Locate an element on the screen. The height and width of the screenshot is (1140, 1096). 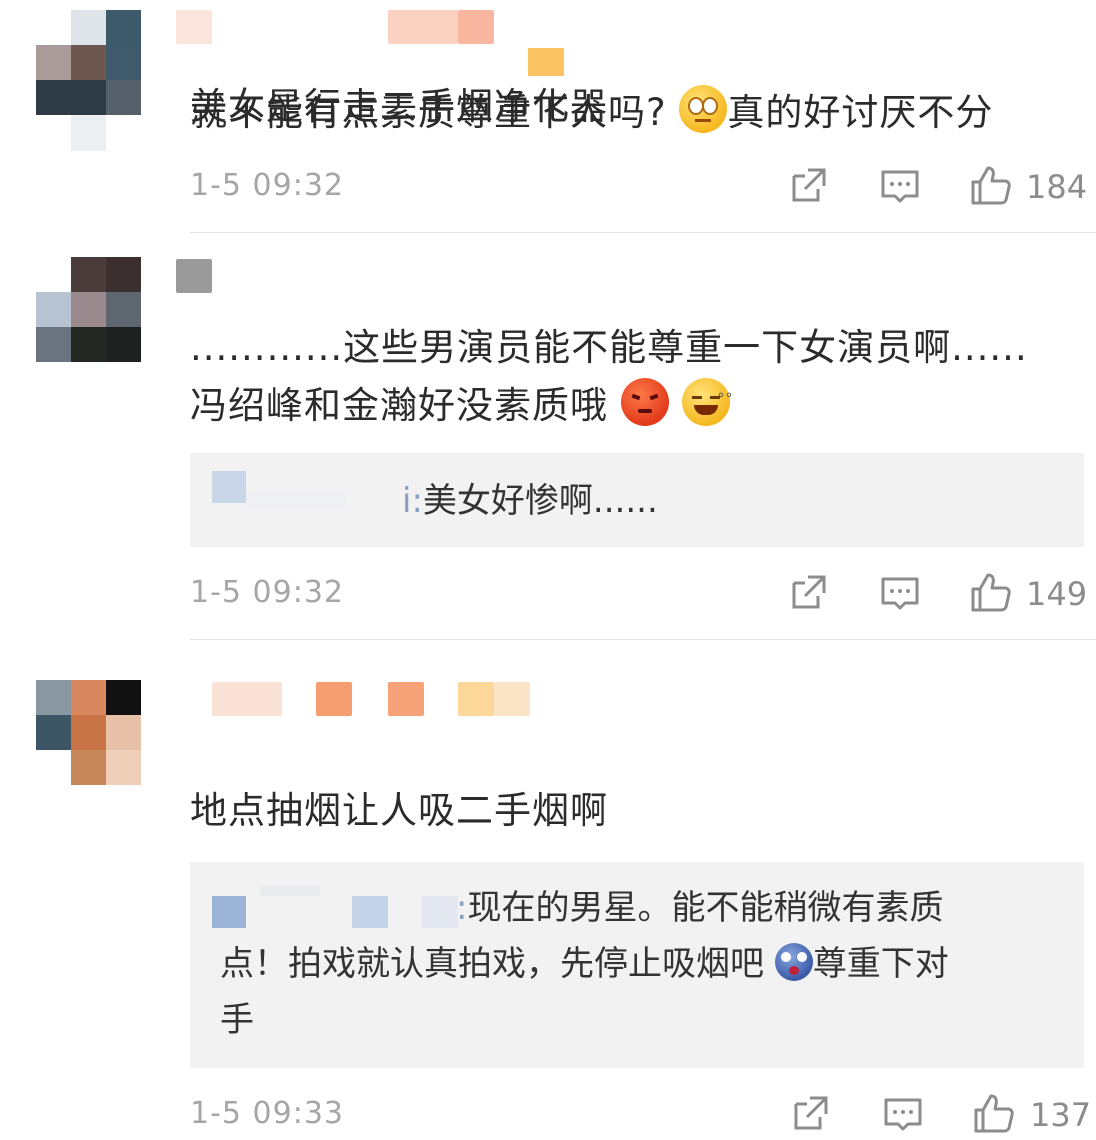
comment-text: 冯绍峰和金瀚好没素质哦 is located at coordinates (399, 405).